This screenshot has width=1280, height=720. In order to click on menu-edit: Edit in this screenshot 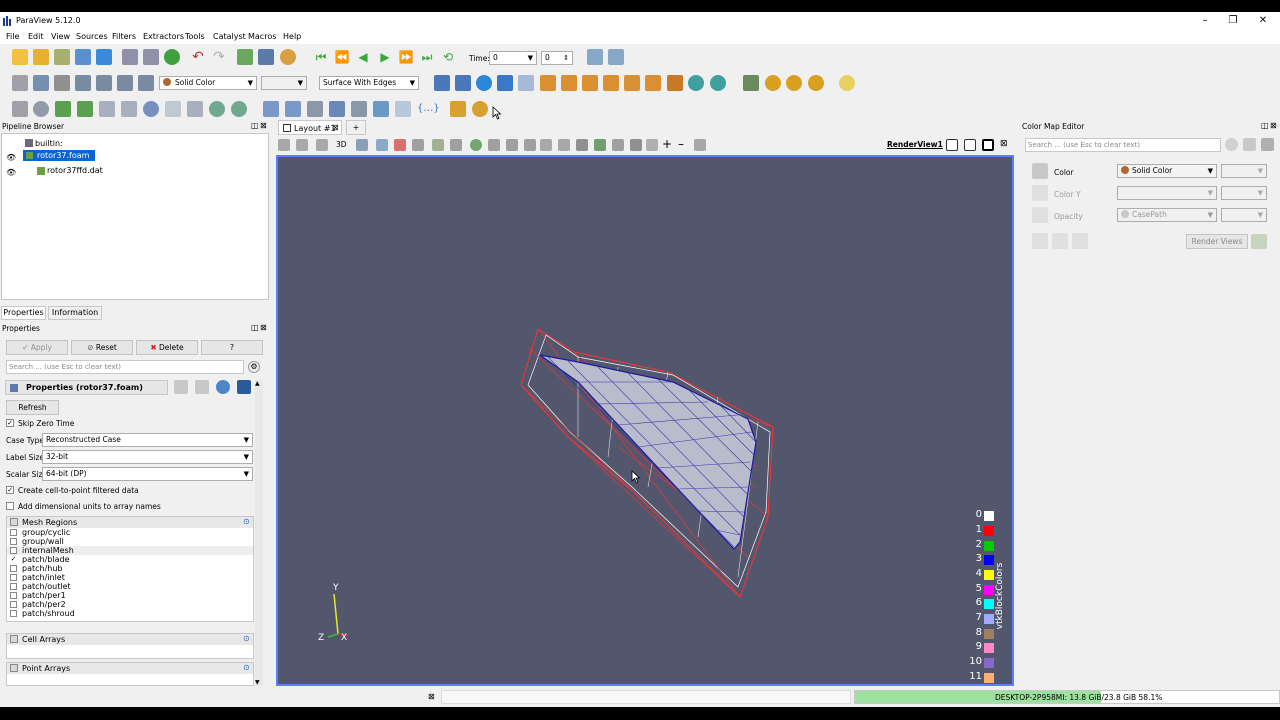, I will do `click(36, 36)`.